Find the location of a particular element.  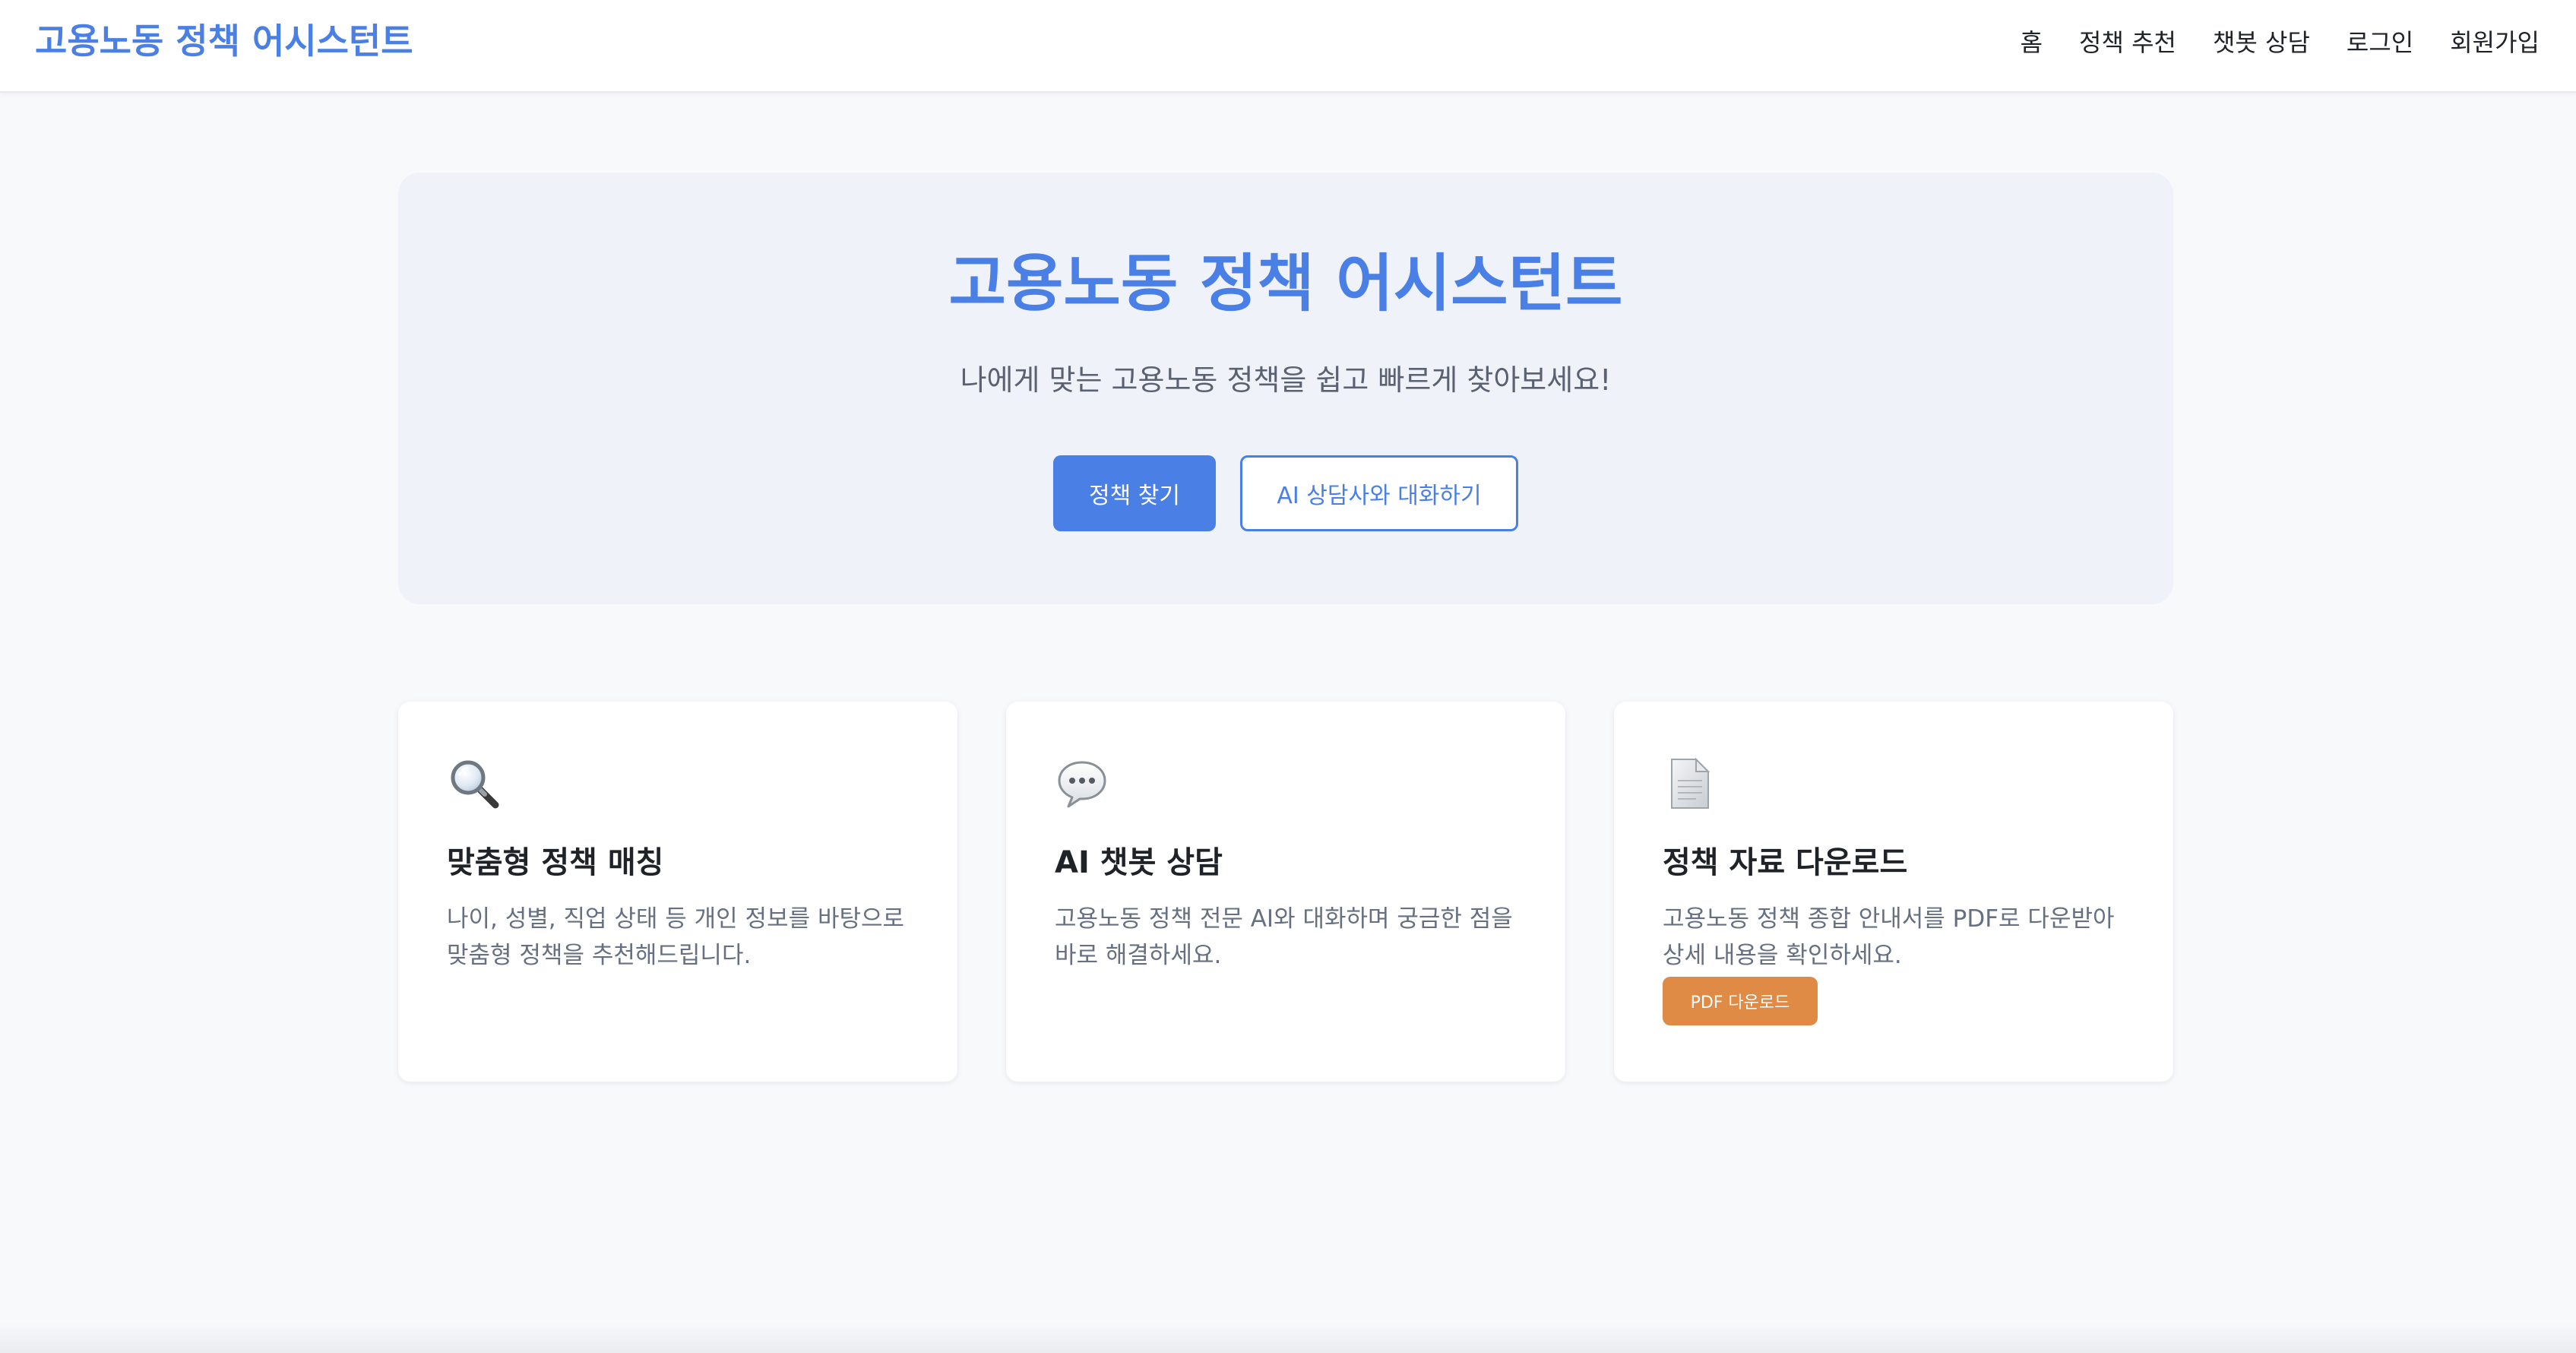

brand-logo: 고용노동 정책 어시스턴트 is located at coordinates (224, 46).